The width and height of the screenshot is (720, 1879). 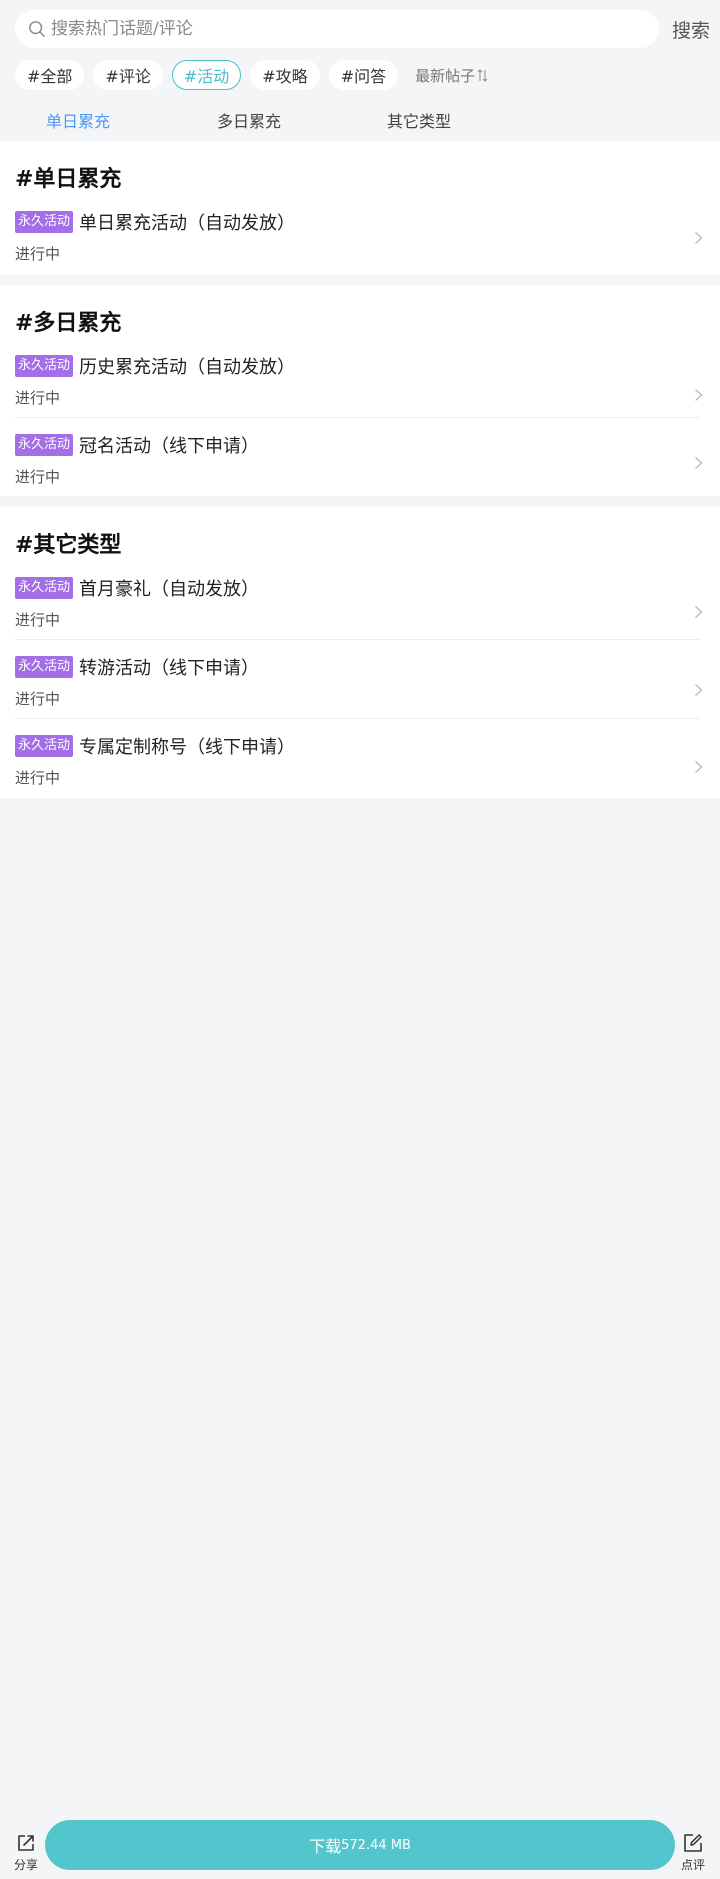 I want to click on sort-toggle: 最新帖子, so click(x=451, y=75).